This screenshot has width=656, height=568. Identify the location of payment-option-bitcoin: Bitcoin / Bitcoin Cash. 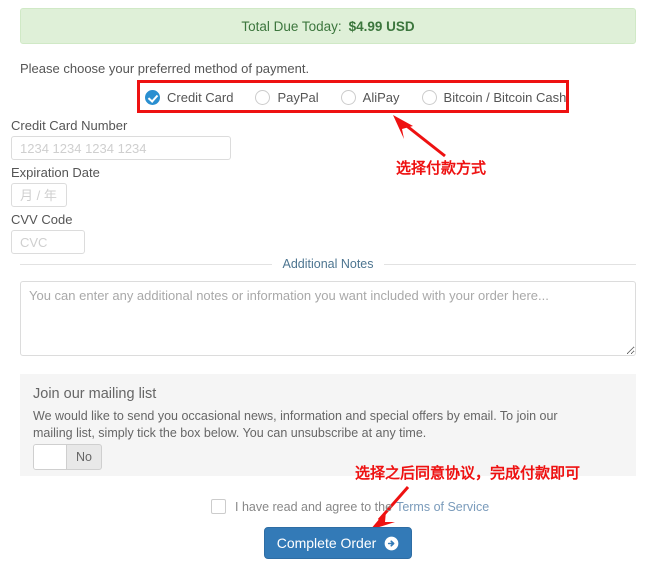
(494, 97).